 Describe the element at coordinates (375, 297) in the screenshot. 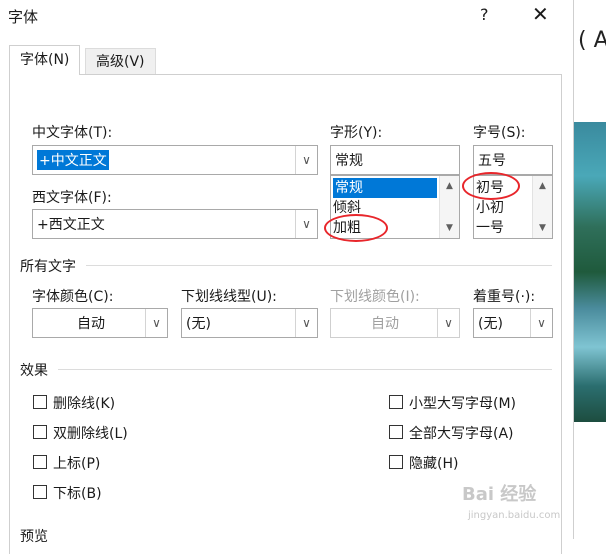

I see `underline-color-label: 下划线颜色(I):` at that location.